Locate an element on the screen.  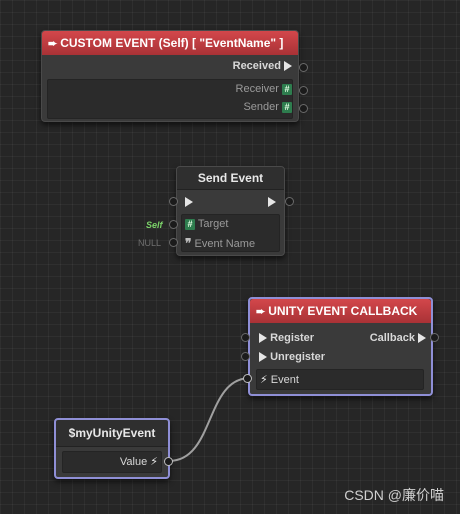
event-name-port-row: ❞ Event Name is located at coordinates (220, 243).